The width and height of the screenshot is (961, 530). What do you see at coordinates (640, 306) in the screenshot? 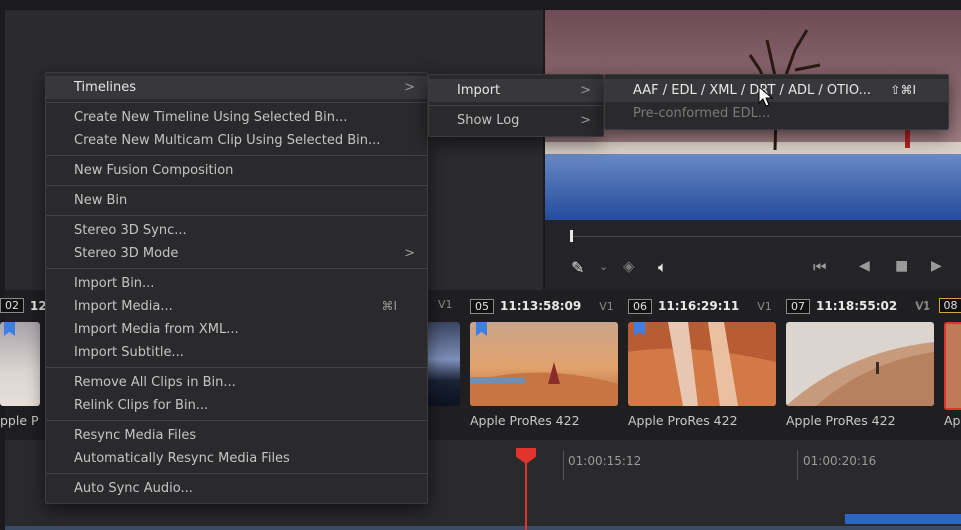
I see `clip-number: 06` at bounding box center [640, 306].